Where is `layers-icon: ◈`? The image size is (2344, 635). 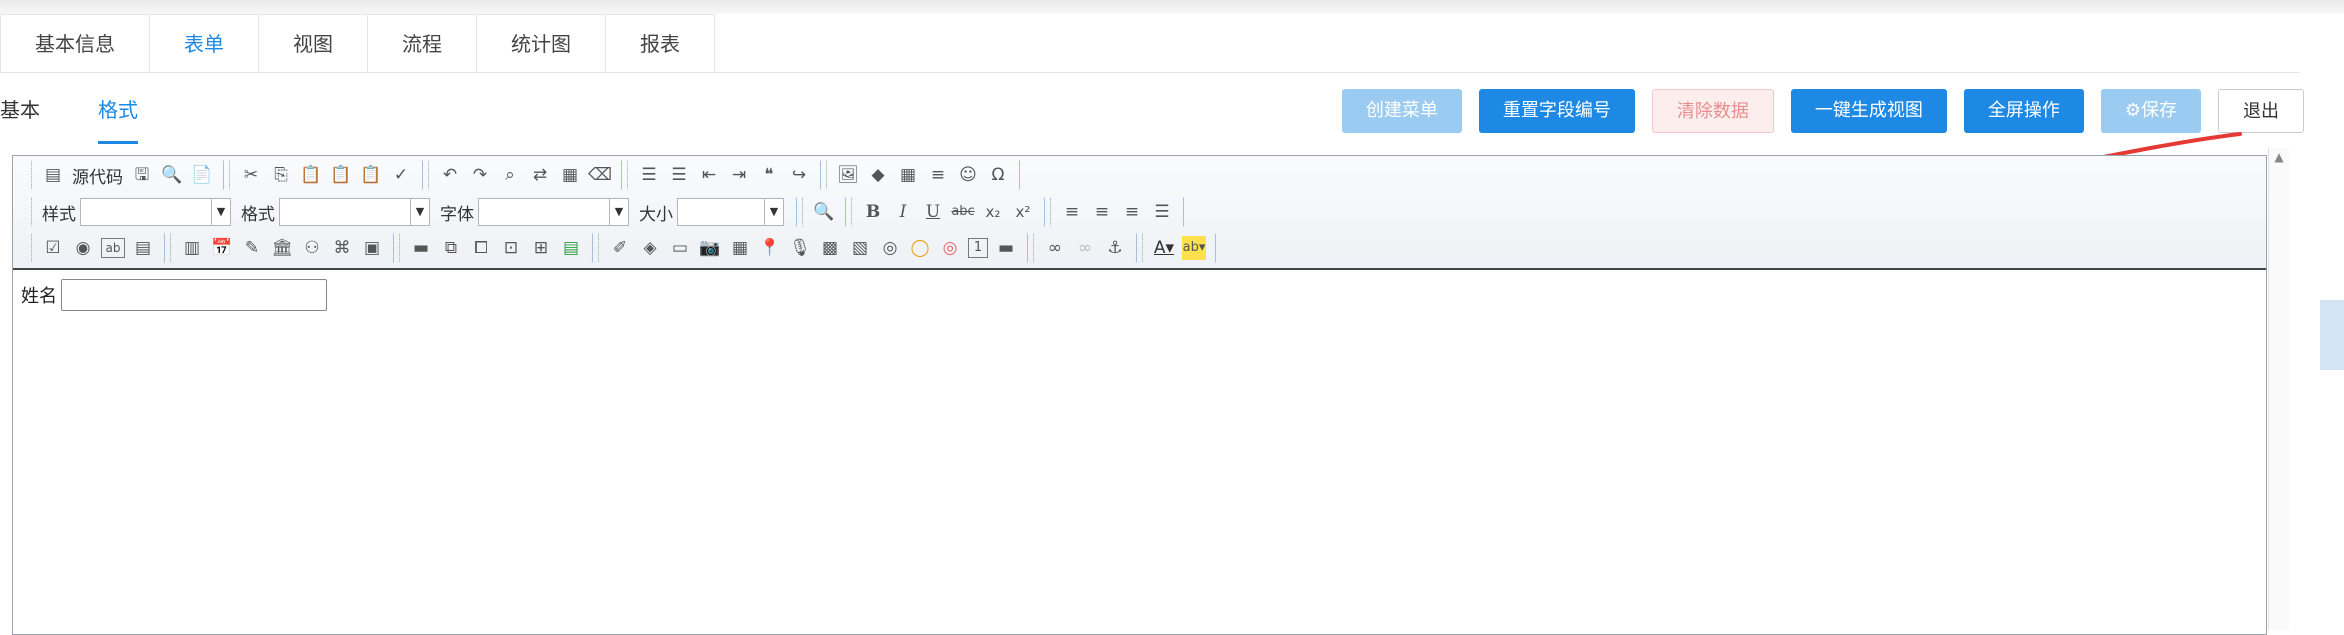
layers-icon: ◈ is located at coordinates (650, 248).